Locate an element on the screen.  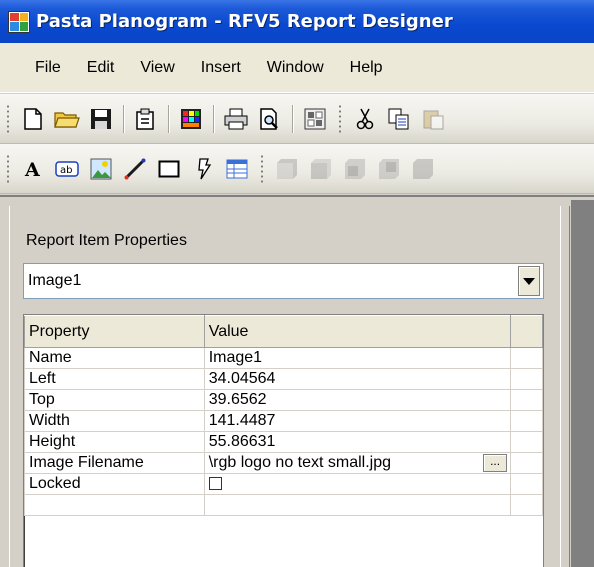
property-name-cell: Height is located at coordinates (114, 442).